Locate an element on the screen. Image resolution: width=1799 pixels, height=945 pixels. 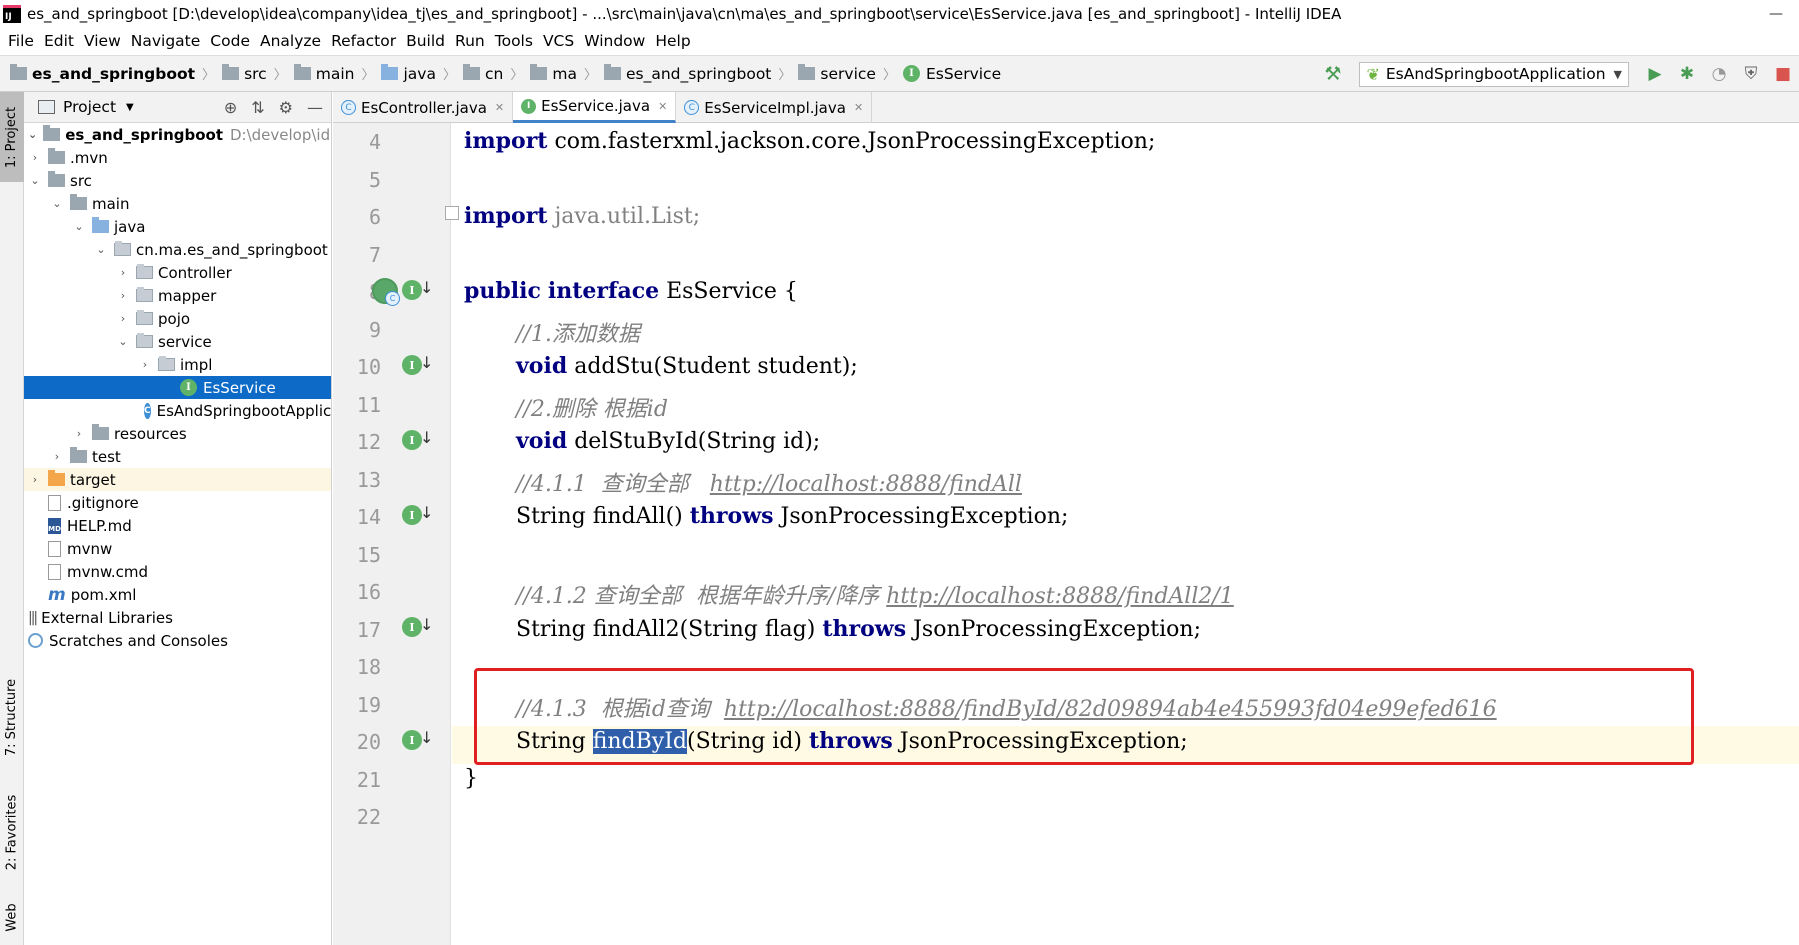
code-link: http://localhost:8888/findAll is located at coordinates (866, 484).